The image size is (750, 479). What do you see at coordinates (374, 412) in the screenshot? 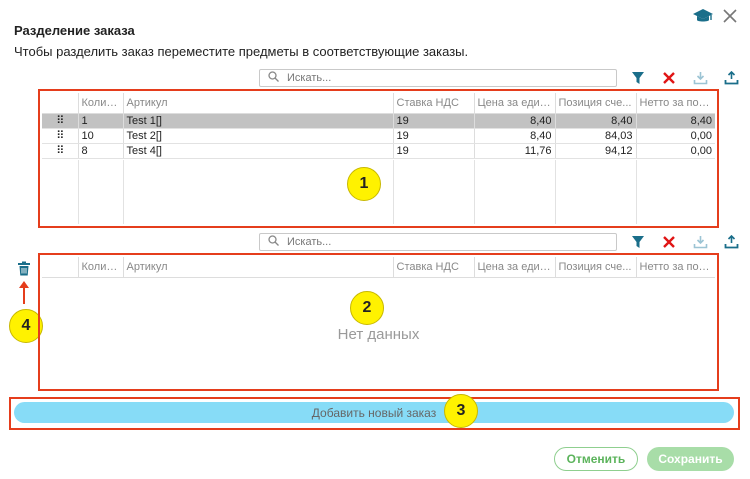
I see `add-new-order-button: Добавить новый заказ` at bounding box center [374, 412].